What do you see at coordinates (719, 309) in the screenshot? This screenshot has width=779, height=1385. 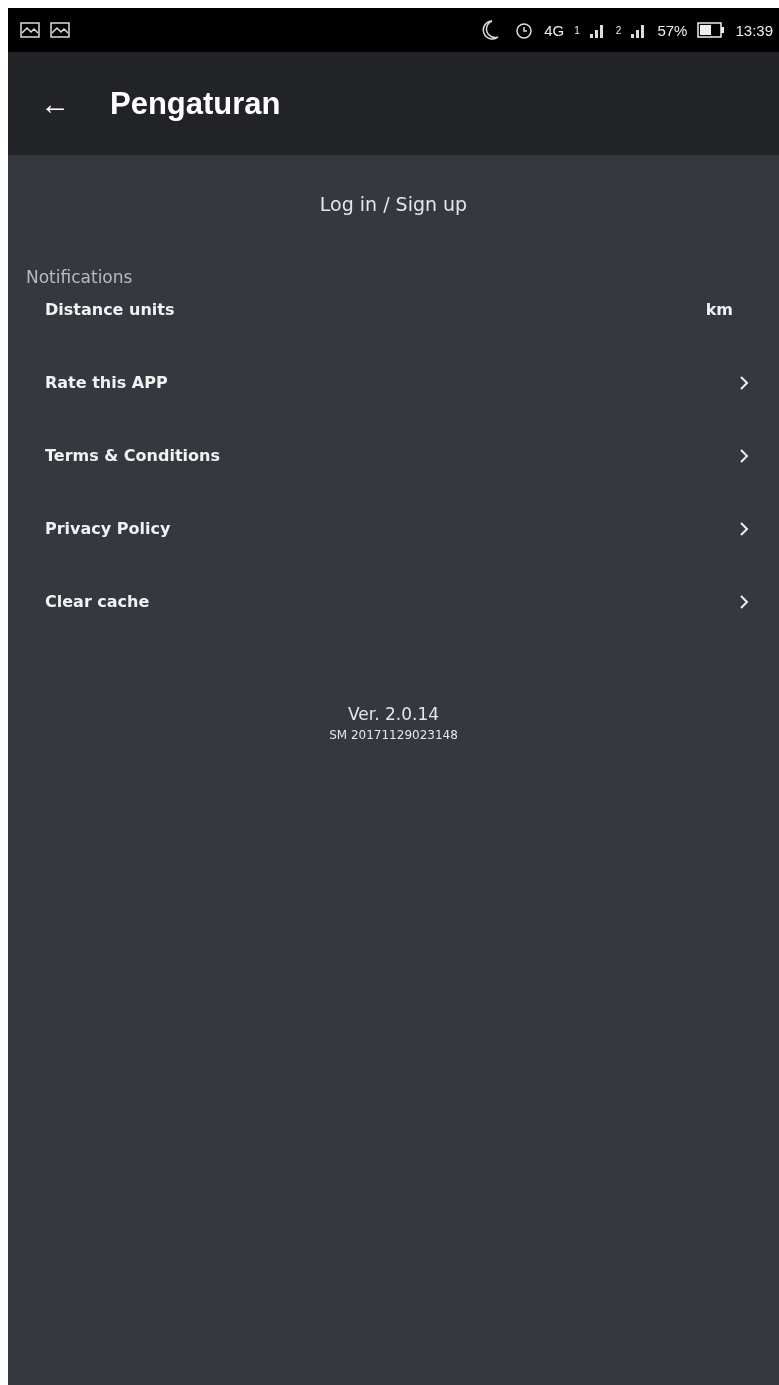 I see `setting-value: km` at bounding box center [719, 309].